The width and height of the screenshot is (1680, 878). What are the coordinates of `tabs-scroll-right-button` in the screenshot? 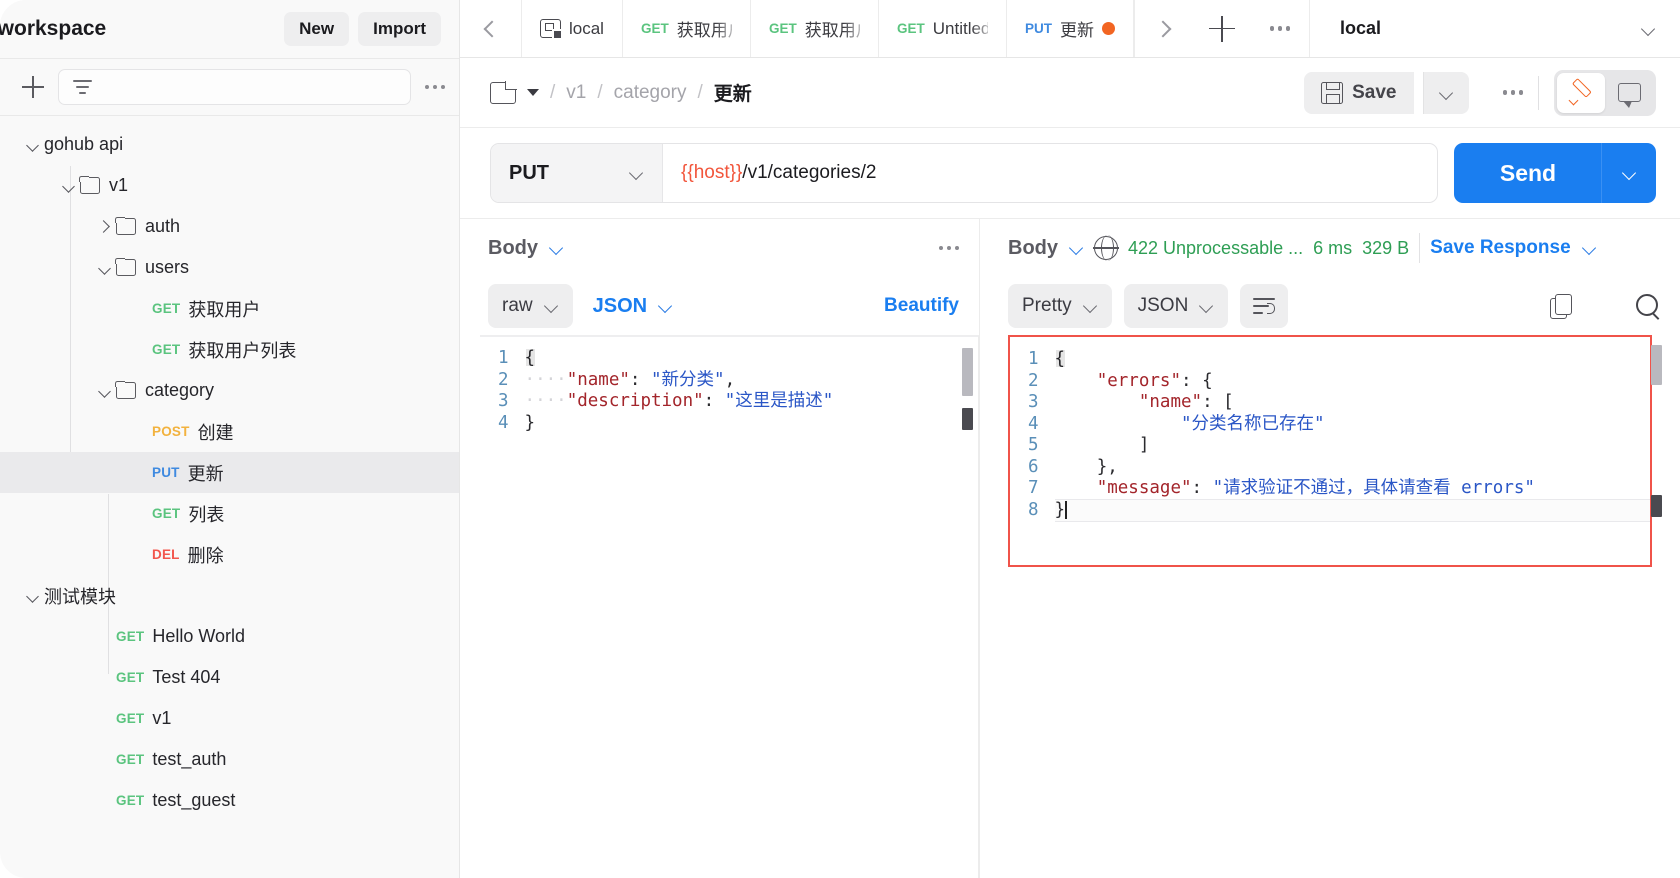 It's located at (1164, 29).